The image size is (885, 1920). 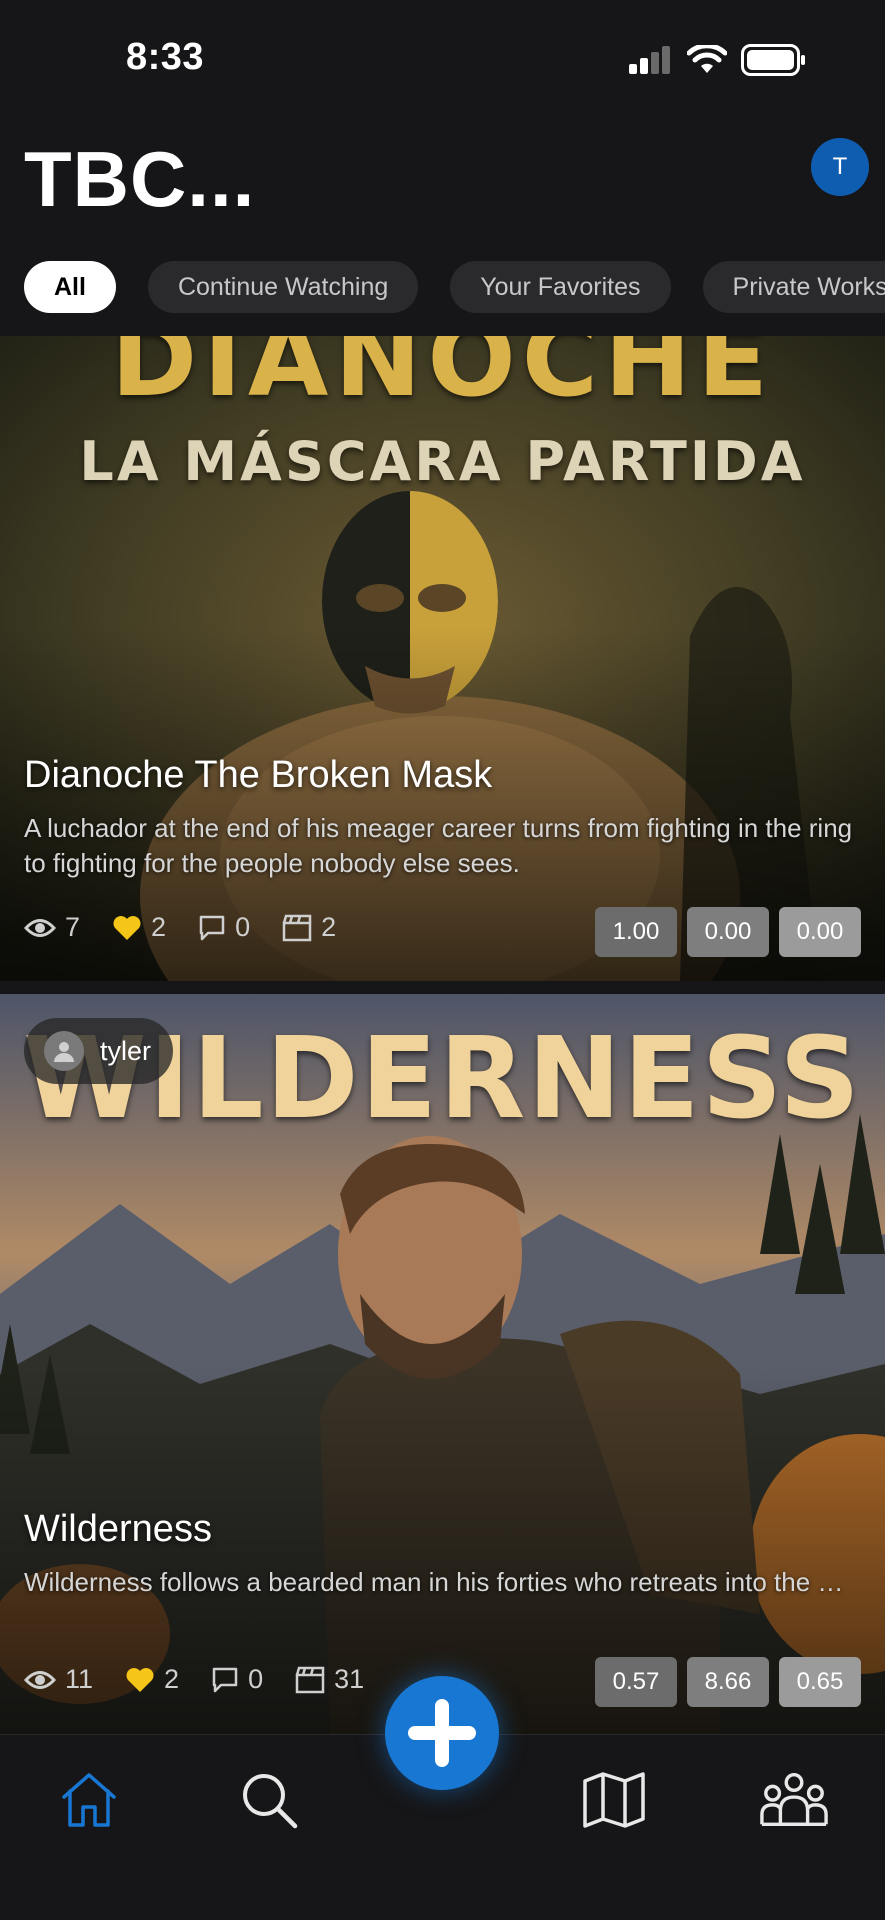 I want to click on filter-chip-all: All, so click(x=70, y=287).